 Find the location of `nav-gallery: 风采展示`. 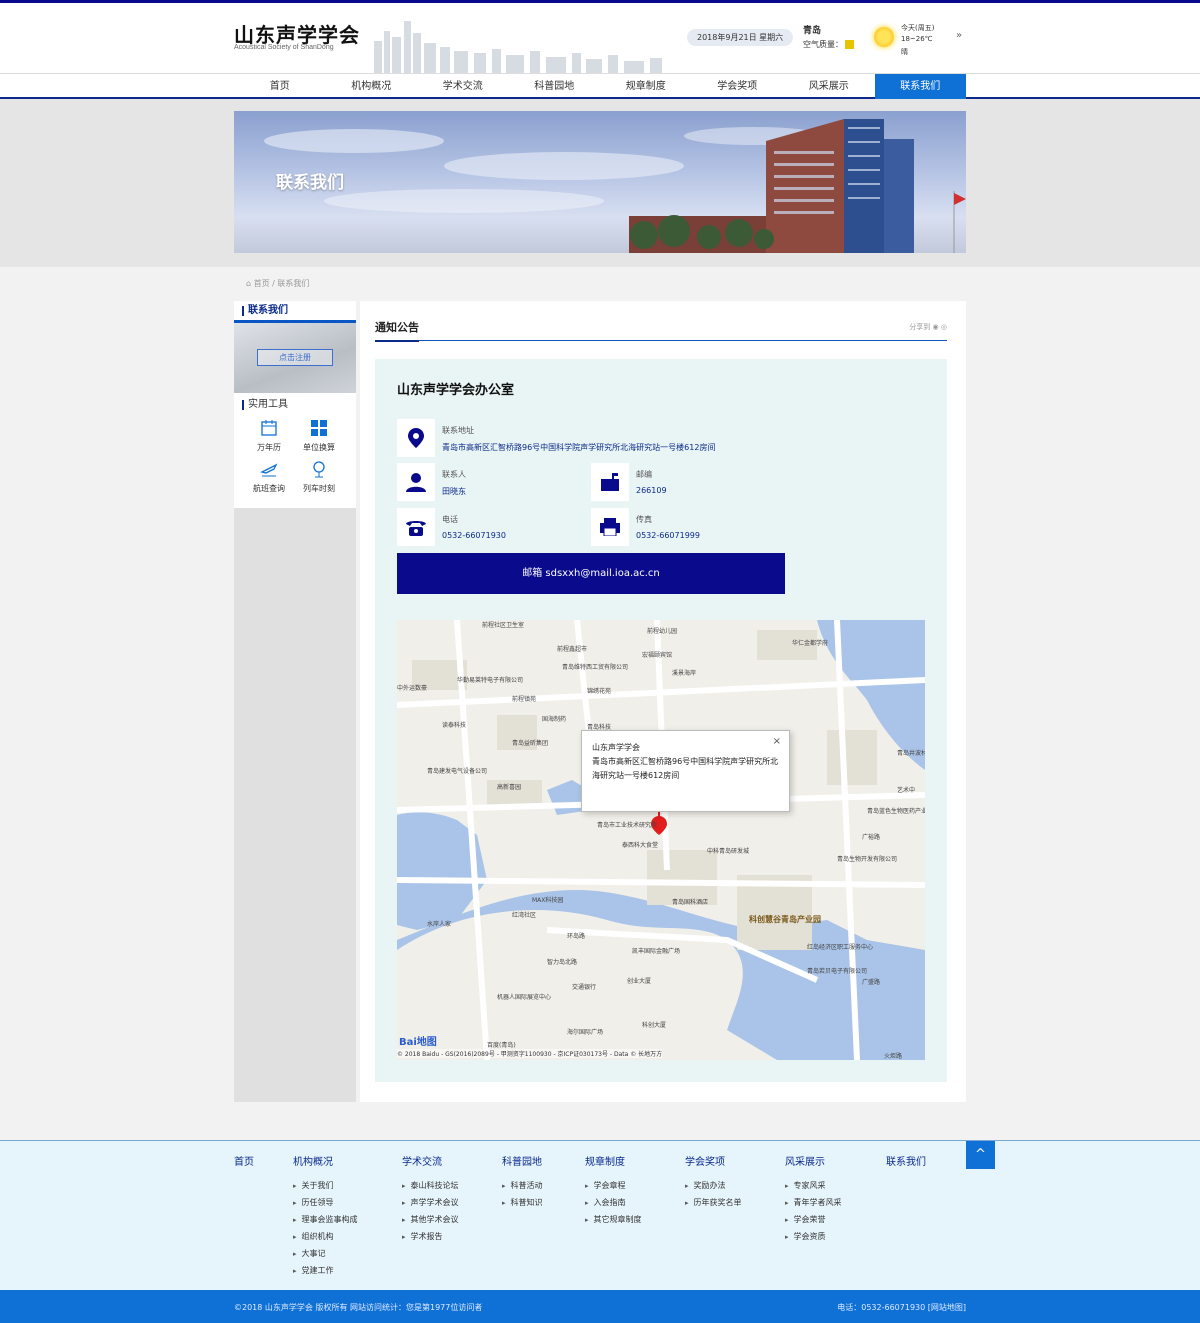

nav-gallery: 风采展示 is located at coordinates (829, 86).